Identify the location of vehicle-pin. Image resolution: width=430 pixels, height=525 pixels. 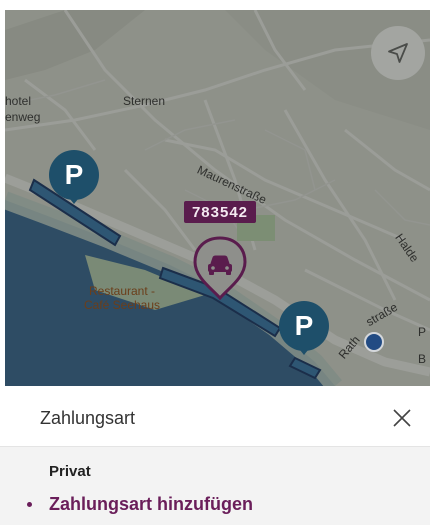
(220, 269).